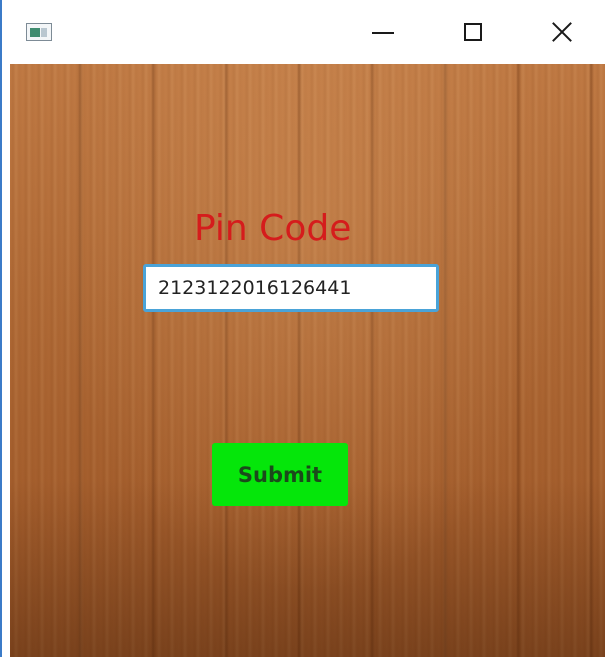 The width and height of the screenshot is (605, 657). I want to click on pin-code-input, so click(291, 288).